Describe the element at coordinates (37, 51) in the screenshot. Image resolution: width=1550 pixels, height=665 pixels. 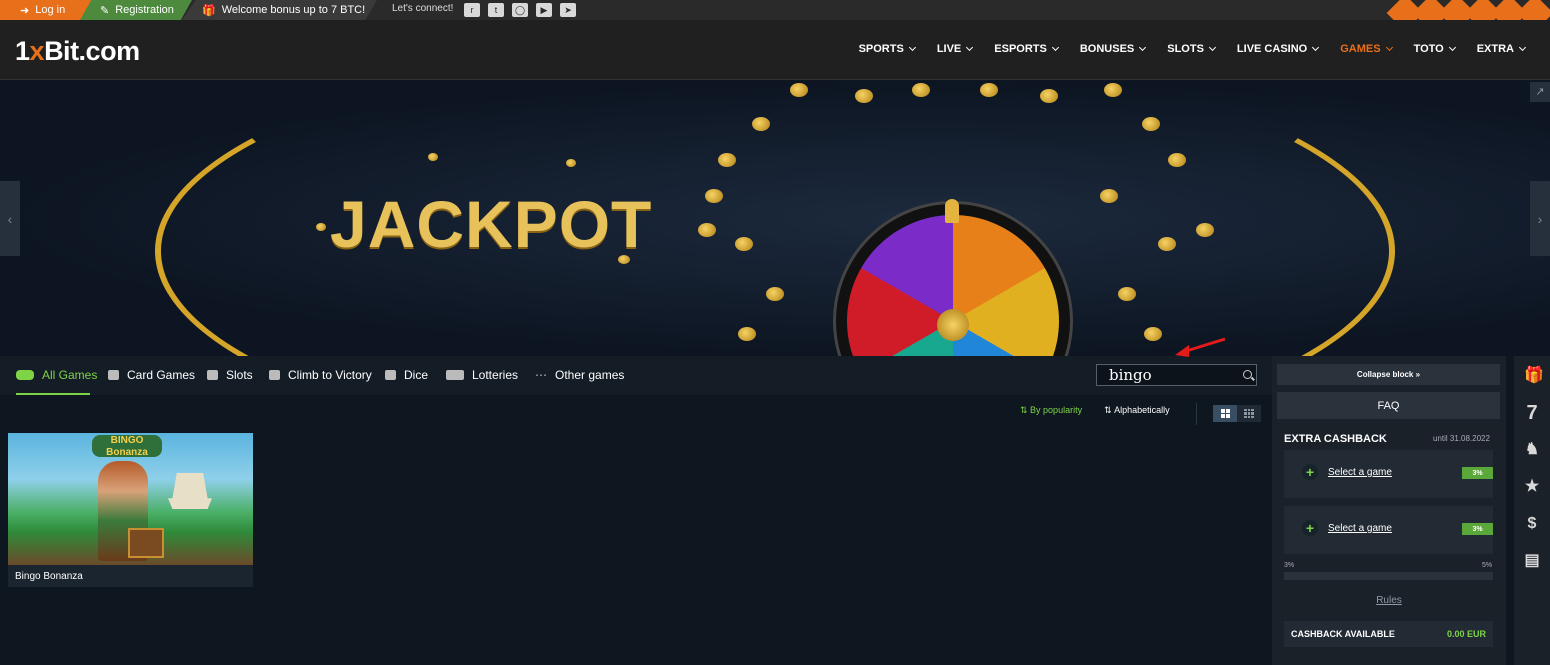
I see `logo-x: x` at that location.